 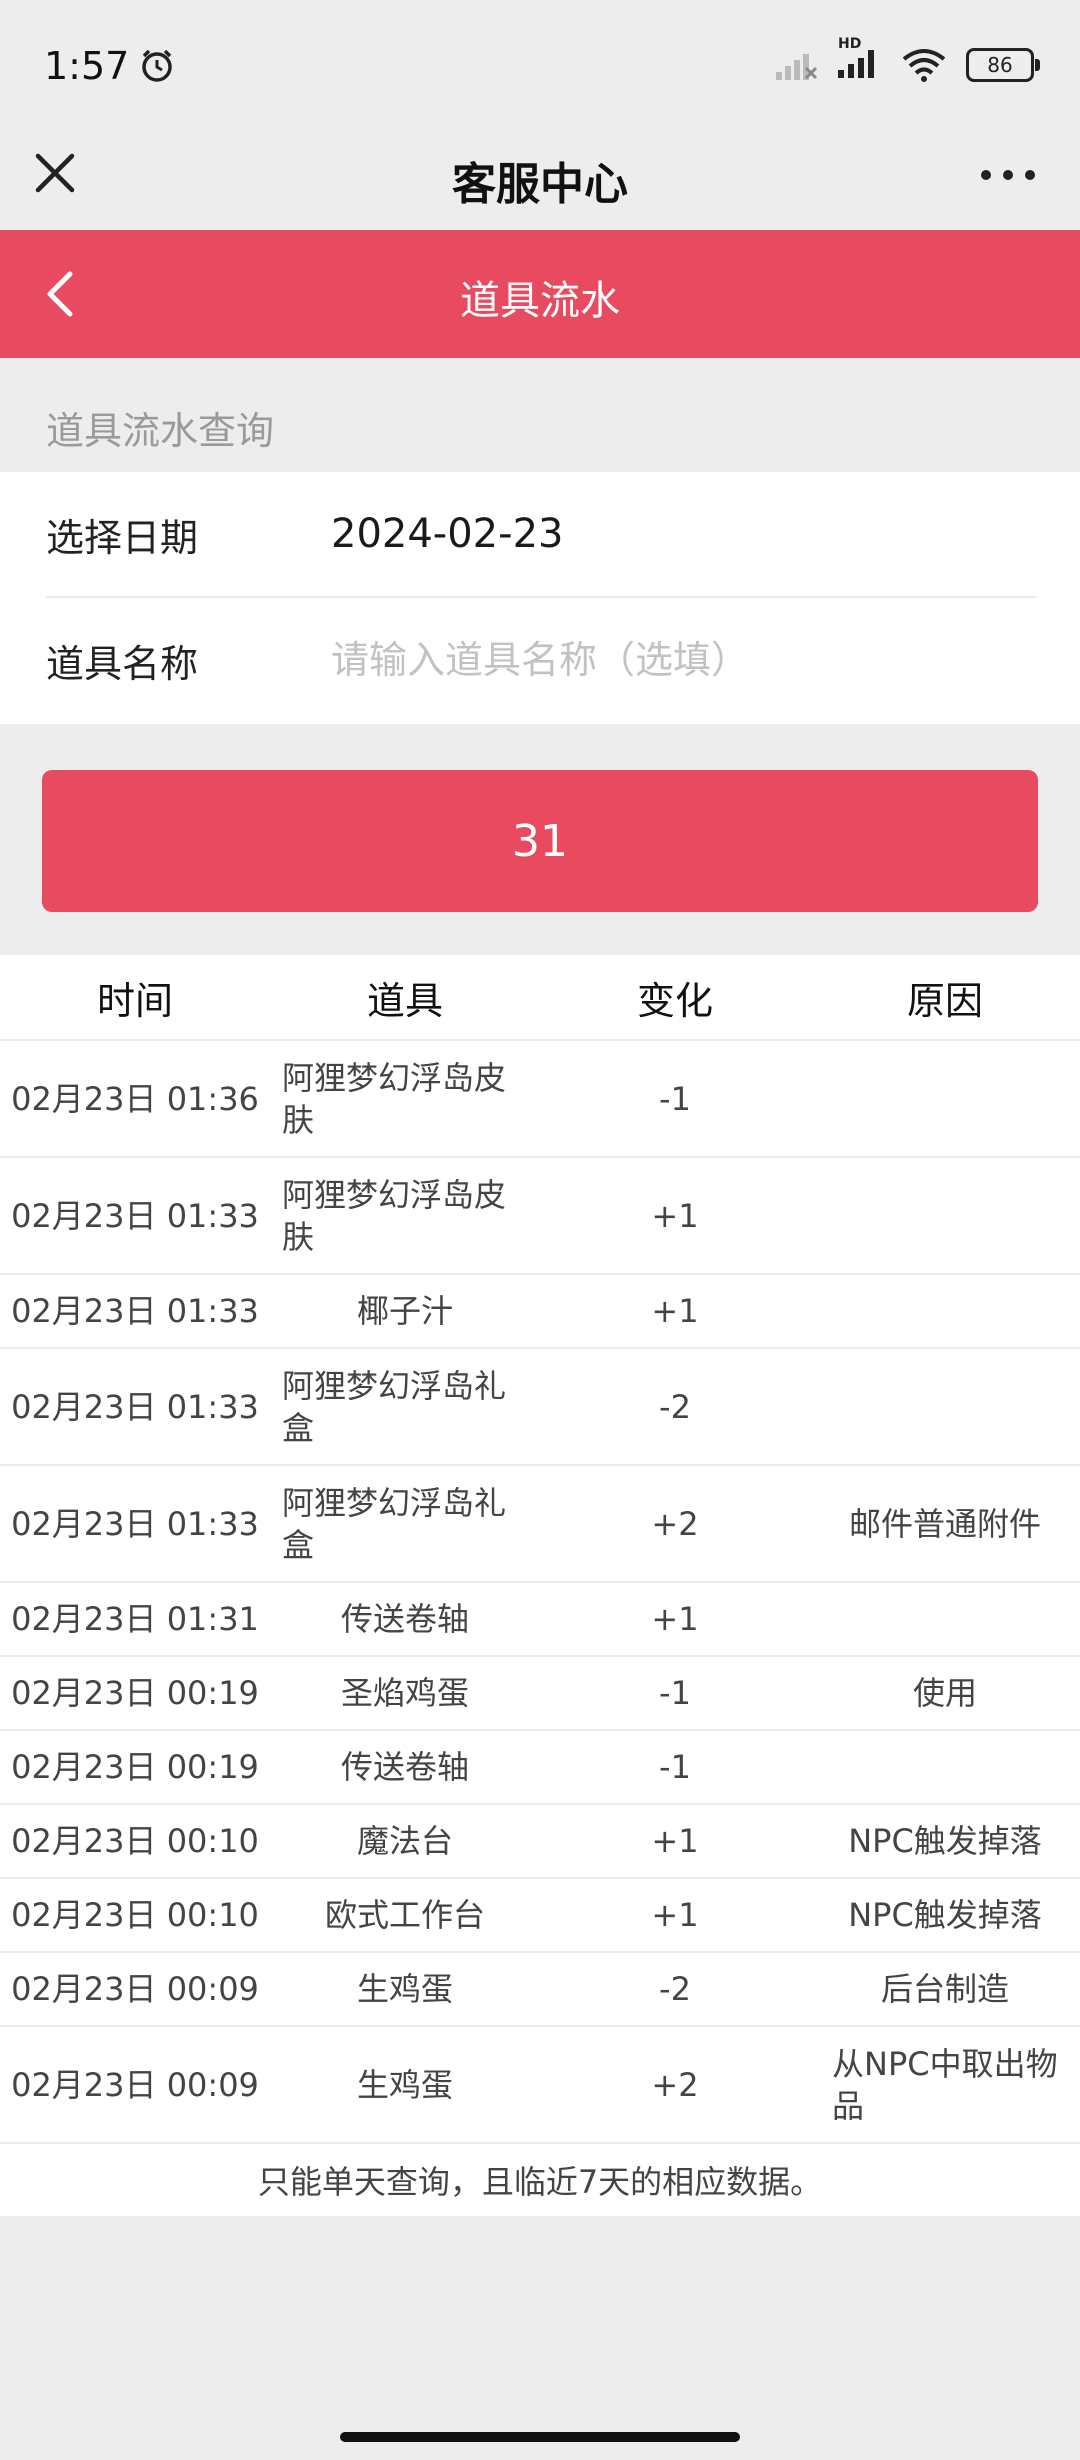 I want to click on query-form: 选择日期 2024-02-23 道具名称, so click(x=540, y=598).